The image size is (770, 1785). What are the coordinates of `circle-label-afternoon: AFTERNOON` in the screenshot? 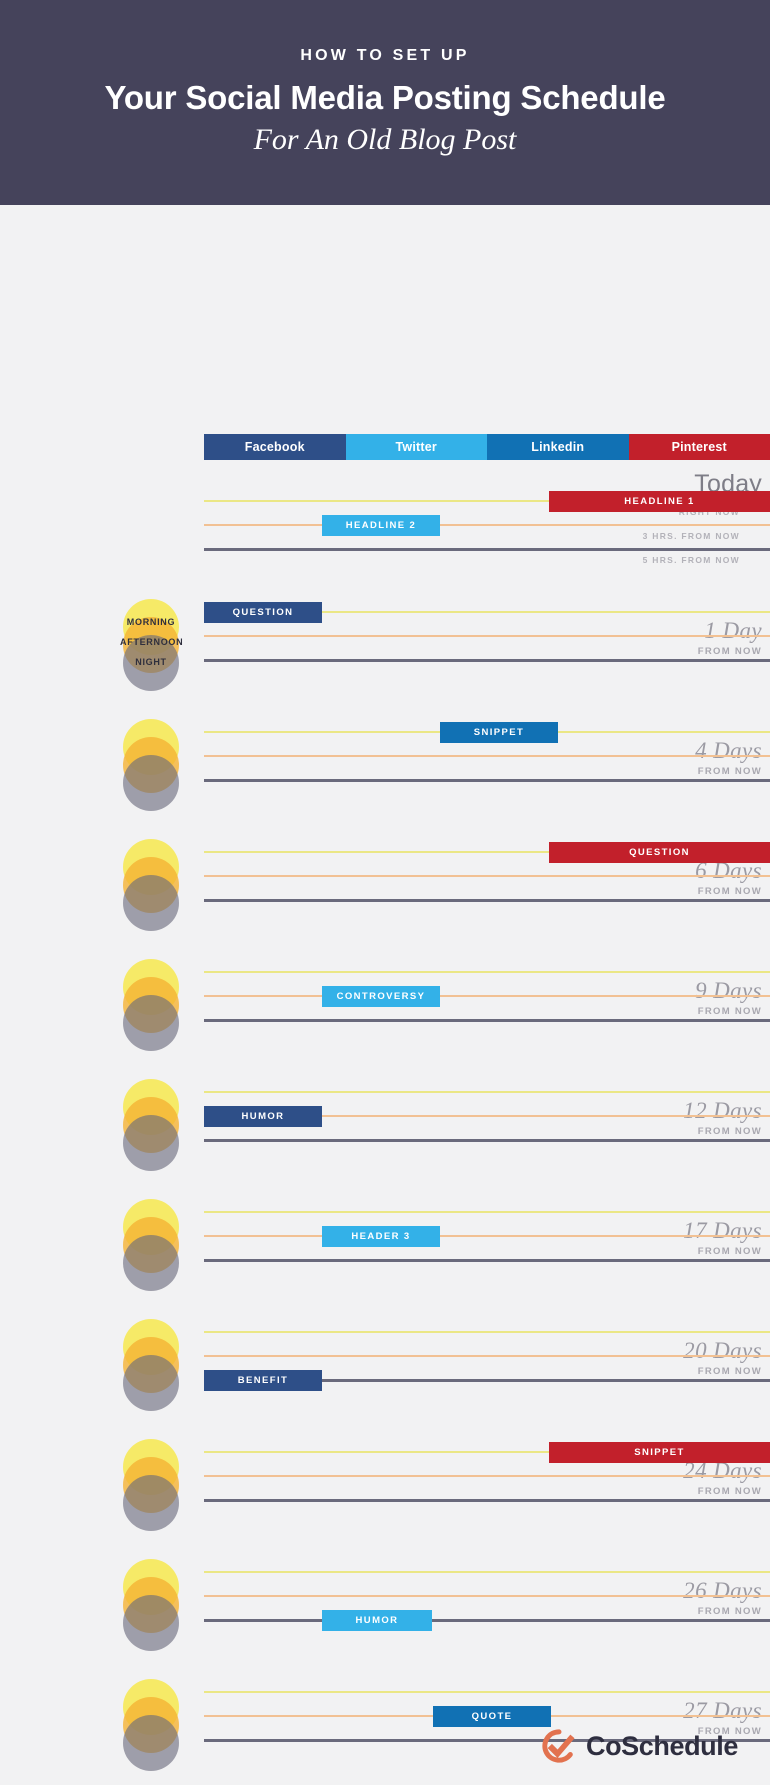 It's located at (152, 642).